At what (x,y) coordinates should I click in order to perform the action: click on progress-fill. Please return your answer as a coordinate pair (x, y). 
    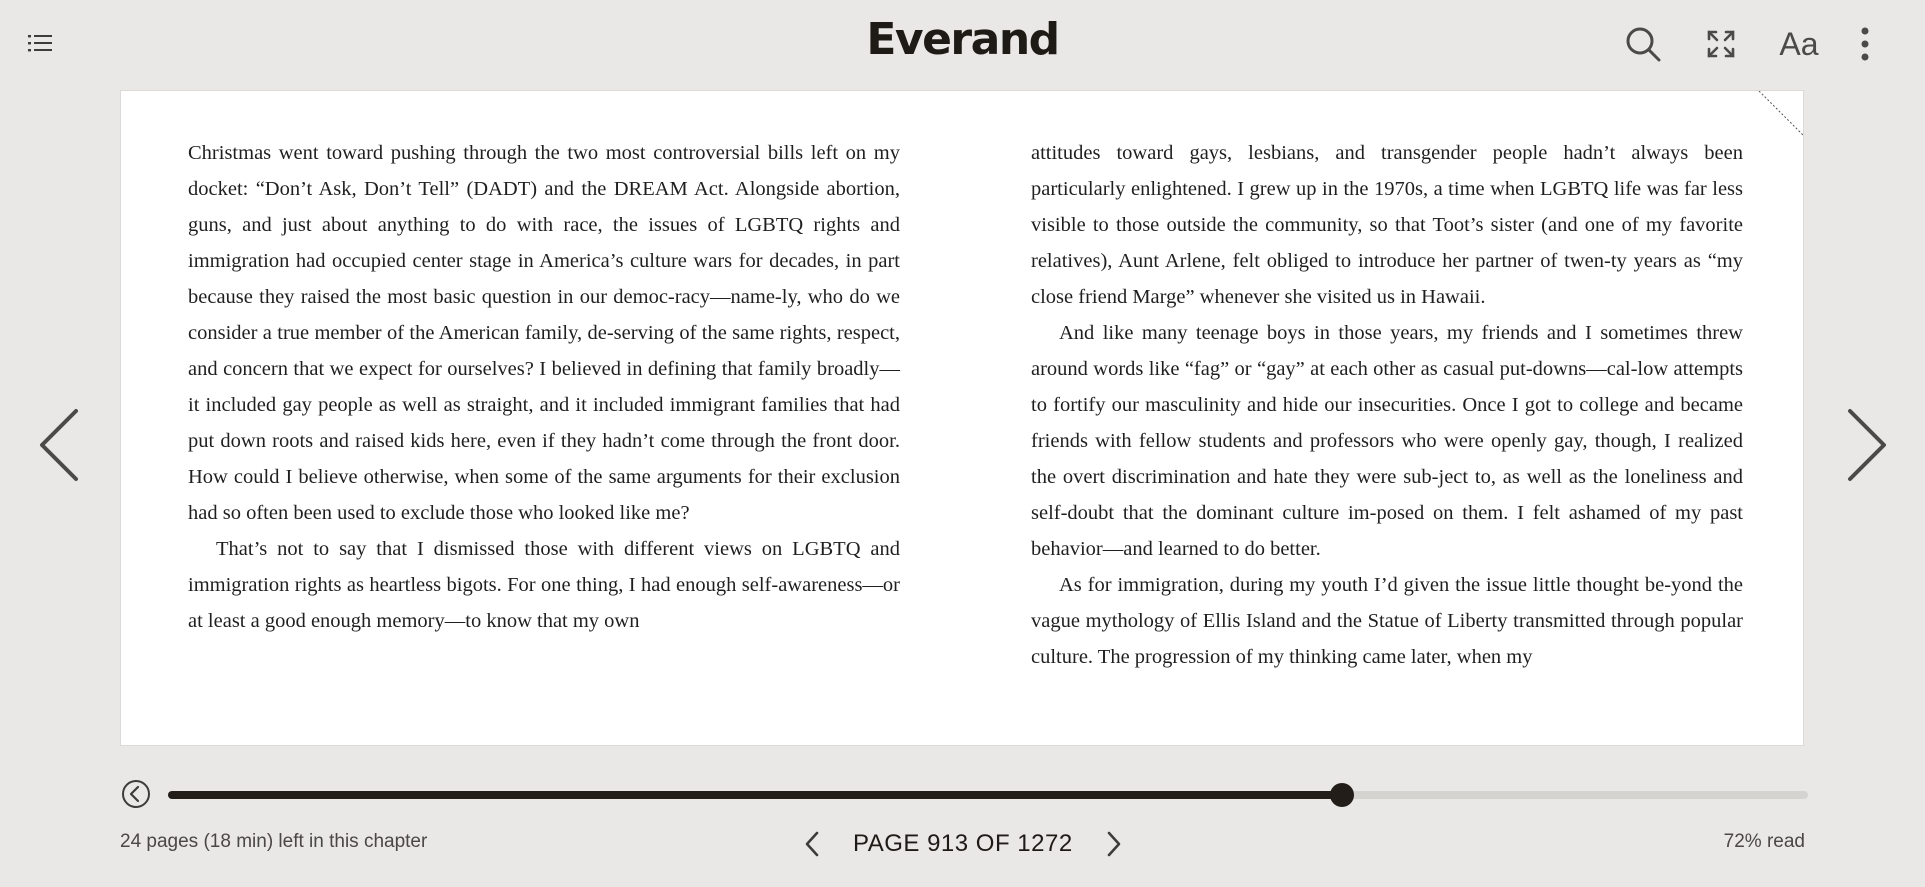
    Looking at the image, I should click on (755, 795).